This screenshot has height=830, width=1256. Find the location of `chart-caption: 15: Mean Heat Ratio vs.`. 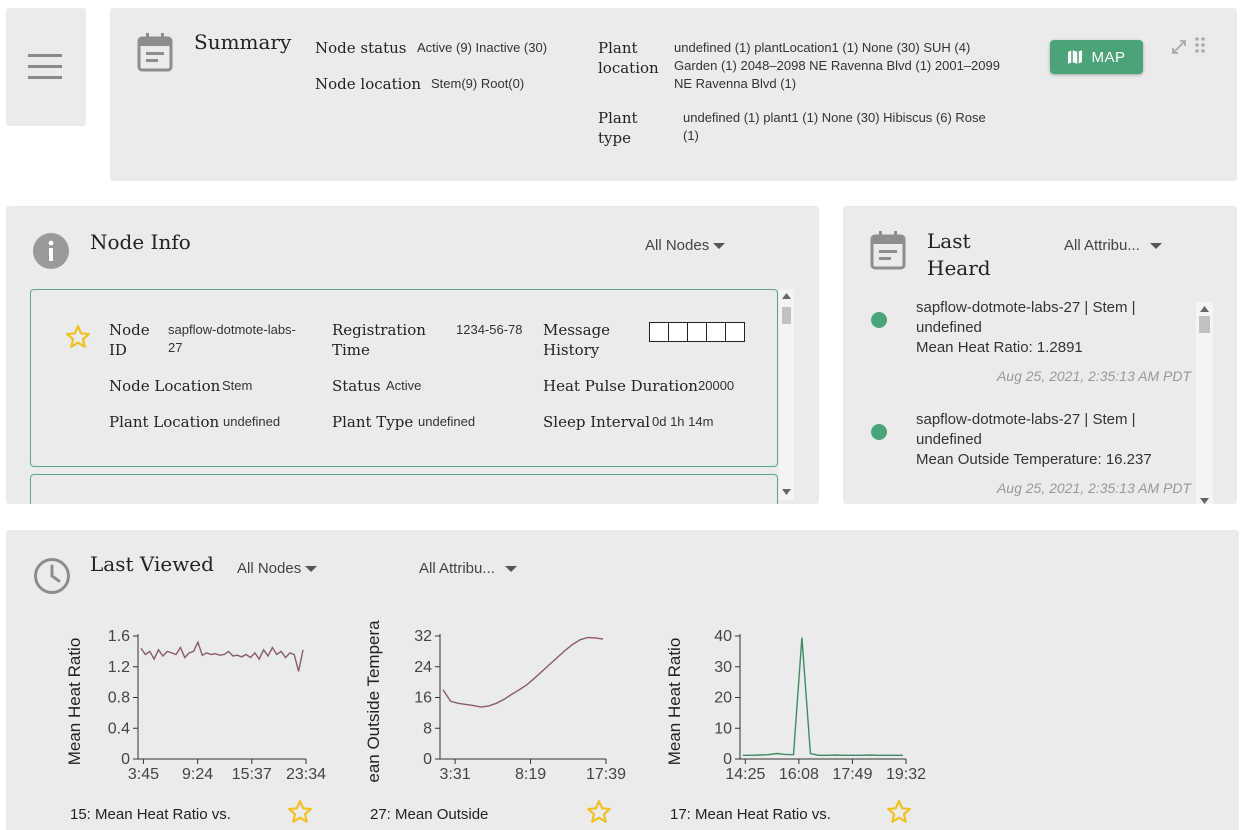

chart-caption: 15: Mean Heat Ratio vs. is located at coordinates (150, 814).